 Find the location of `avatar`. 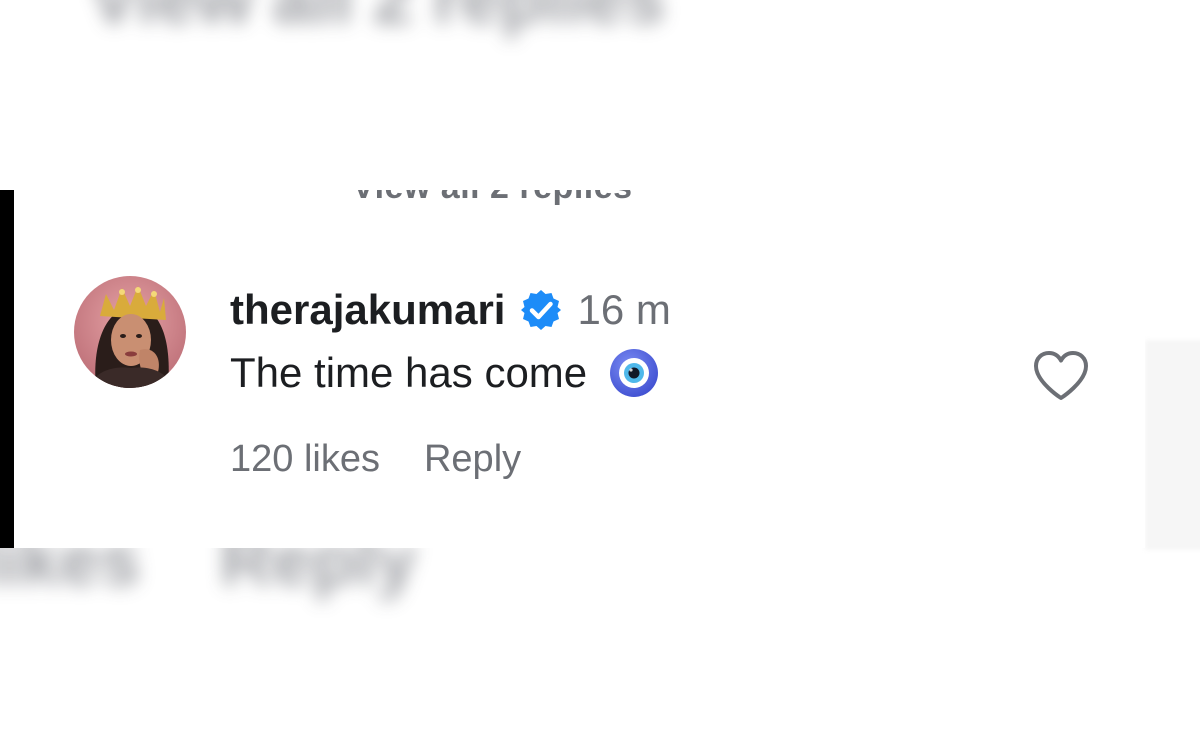

avatar is located at coordinates (130, 332).